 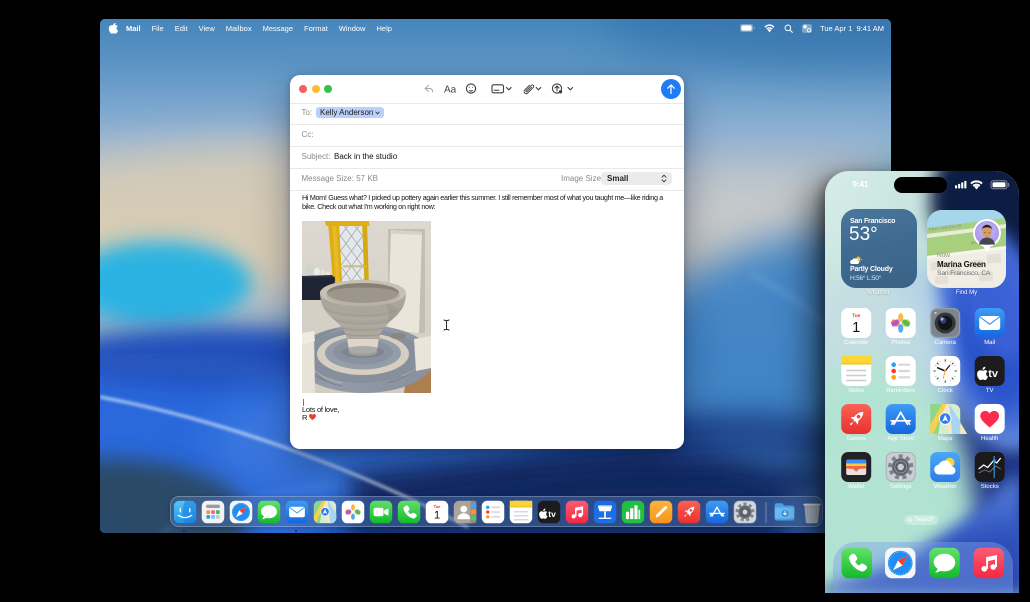 I want to click on svg-text: Camera, so click(x=945, y=342).